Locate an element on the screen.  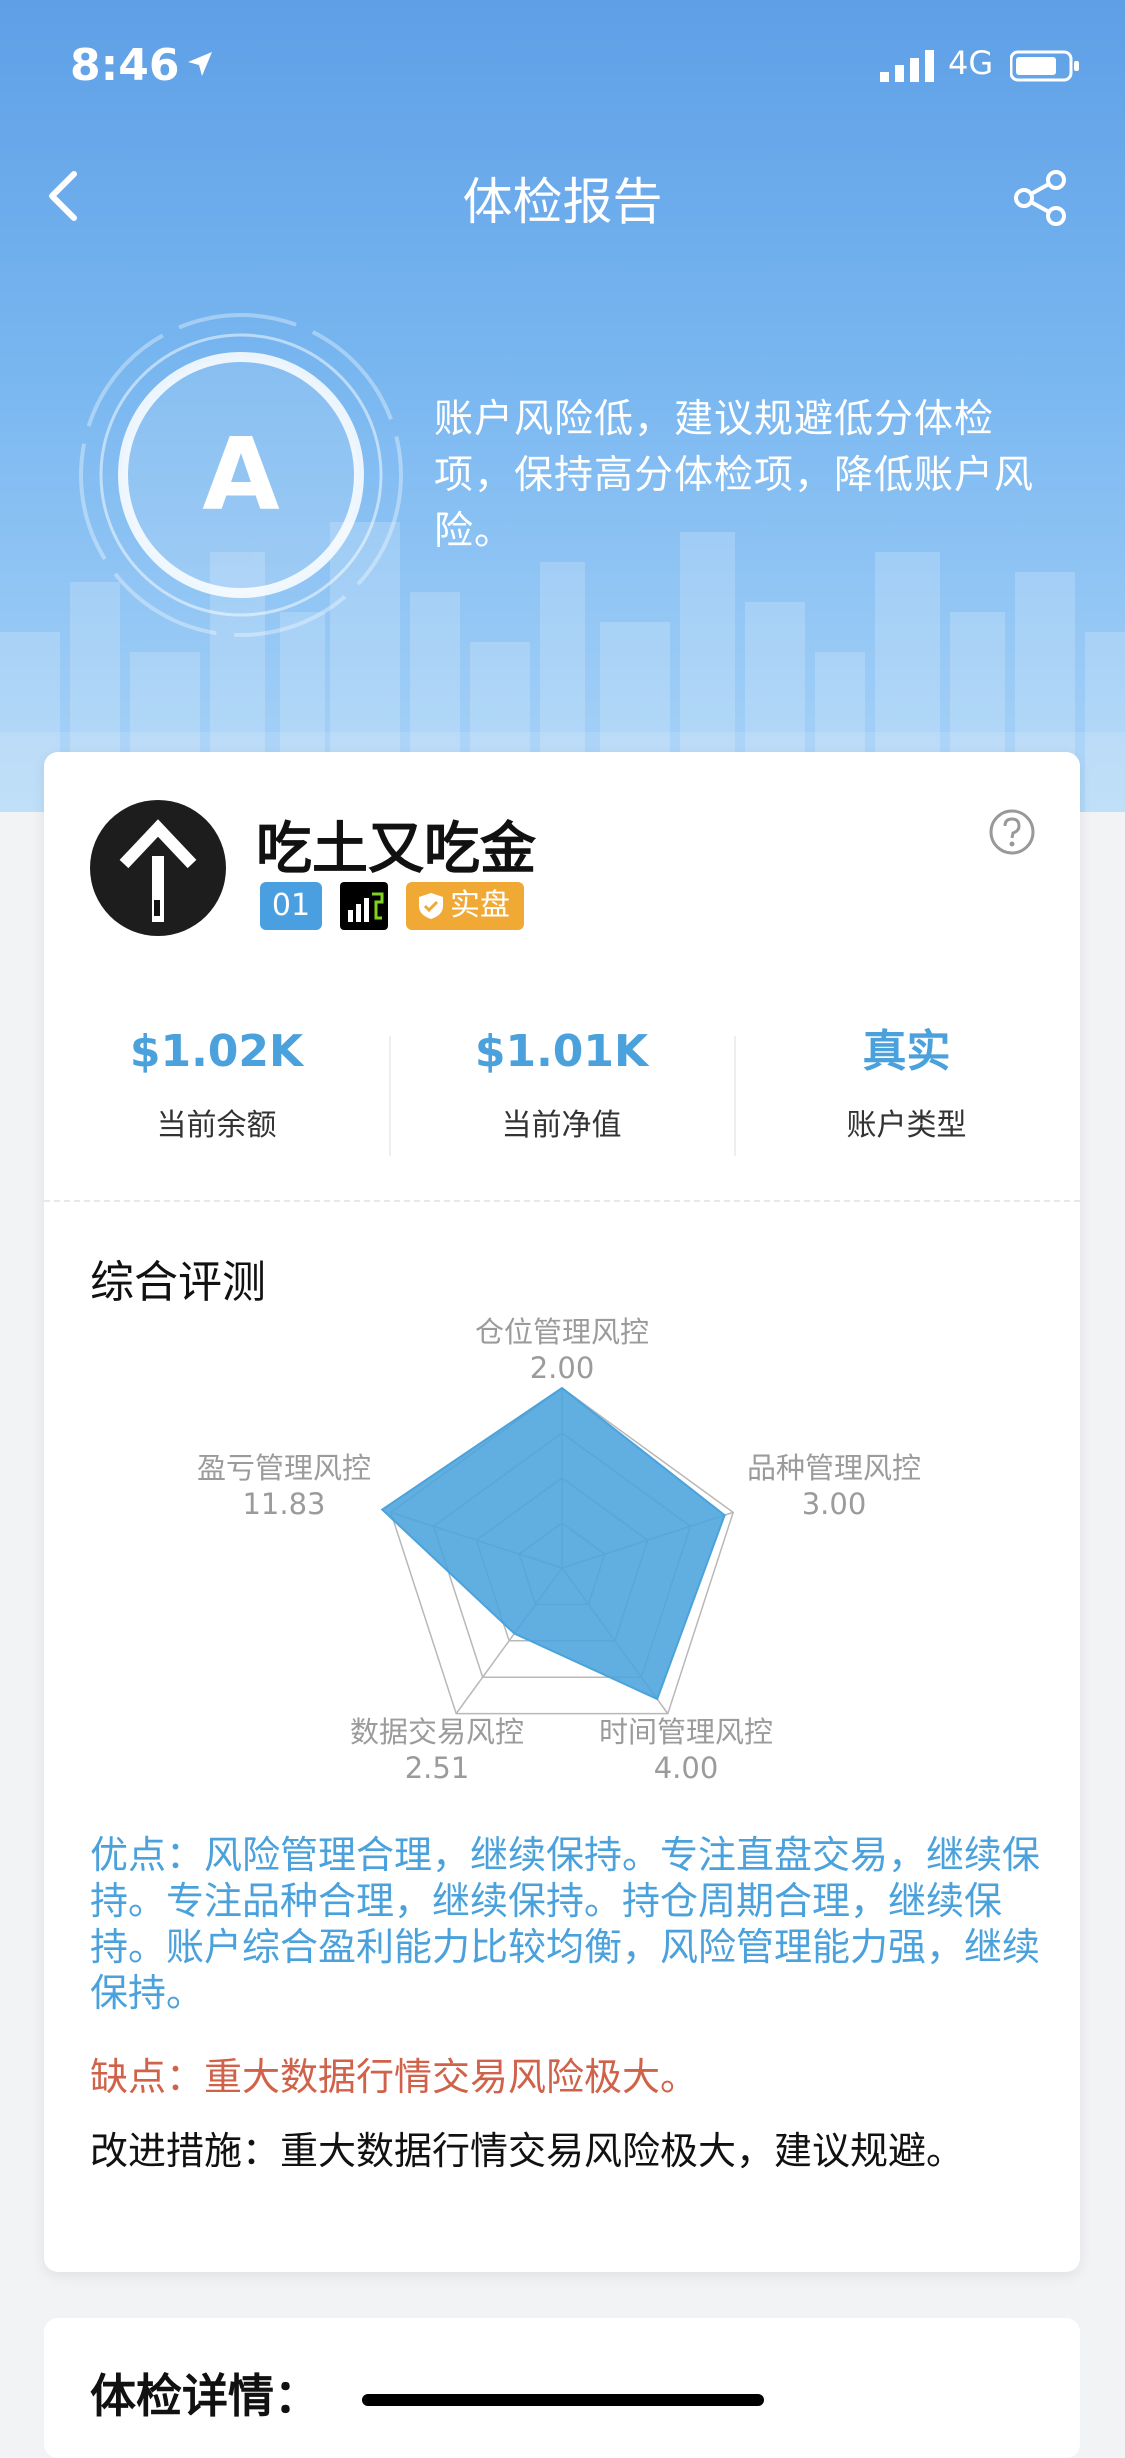
nav-bar: 体检报告 is located at coordinates (562, 195).